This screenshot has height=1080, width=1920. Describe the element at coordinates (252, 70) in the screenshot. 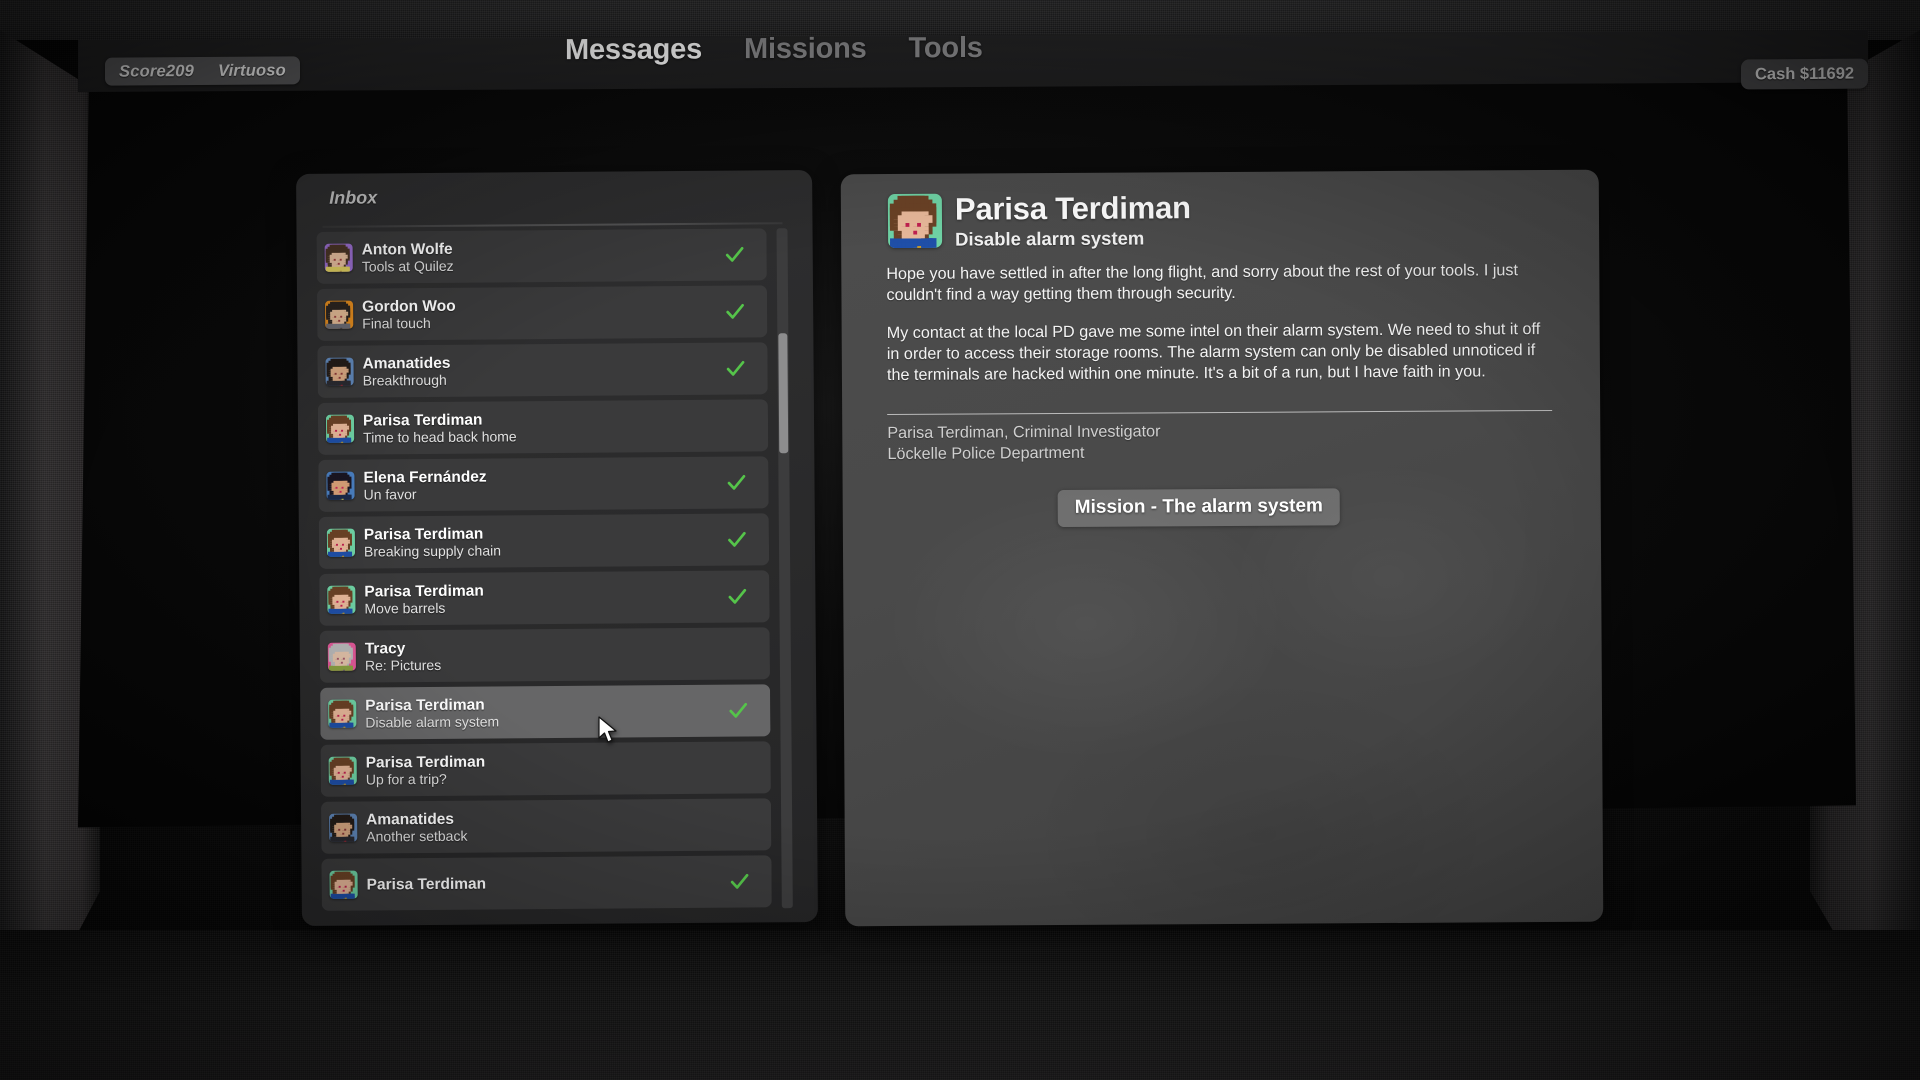

I see `rank-value: Virtuoso` at that location.